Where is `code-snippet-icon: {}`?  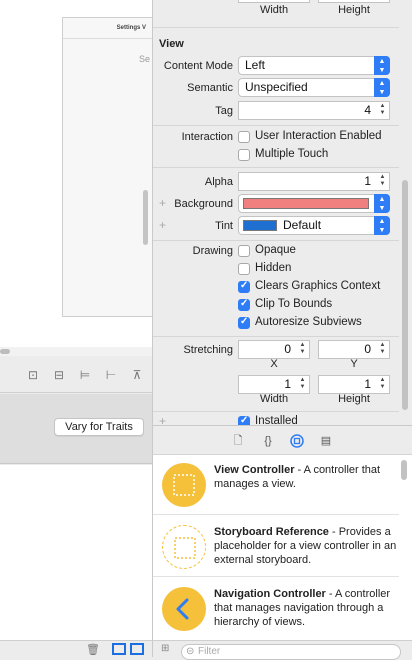 code-snippet-icon: {} is located at coordinates (268, 441).